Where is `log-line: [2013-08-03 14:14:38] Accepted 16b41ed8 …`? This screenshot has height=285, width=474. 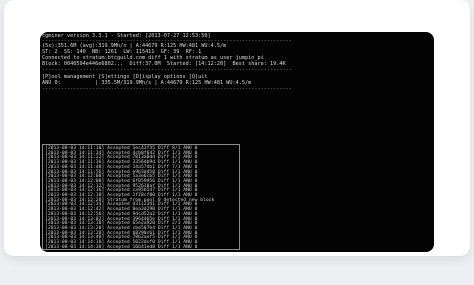
log-line: [2013-08-03 14:14:38] Accepted 16b41ed8 … is located at coordinates (121, 247).